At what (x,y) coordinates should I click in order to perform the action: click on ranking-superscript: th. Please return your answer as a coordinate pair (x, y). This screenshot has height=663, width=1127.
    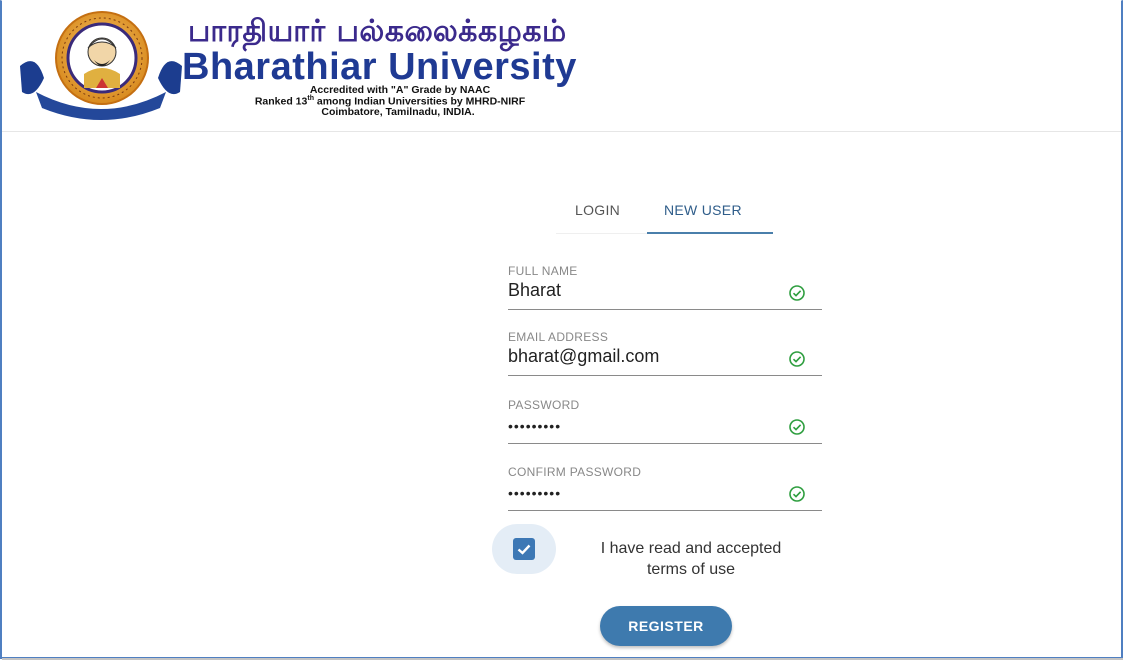
    Looking at the image, I should click on (310, 98).